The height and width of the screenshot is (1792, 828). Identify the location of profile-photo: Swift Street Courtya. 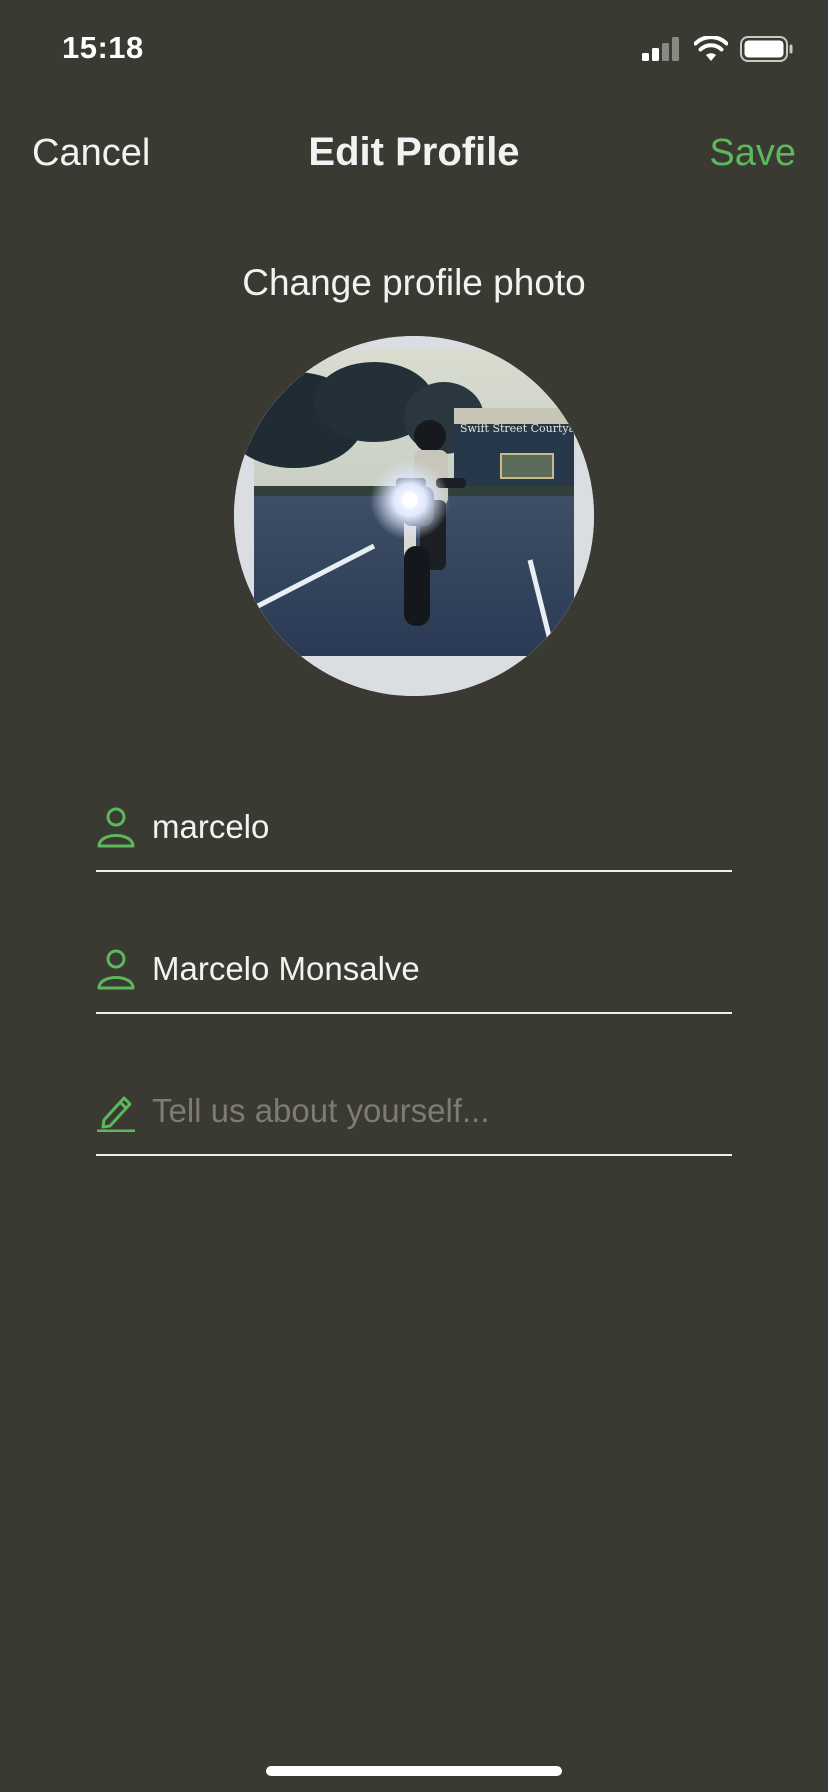
(414, 516).